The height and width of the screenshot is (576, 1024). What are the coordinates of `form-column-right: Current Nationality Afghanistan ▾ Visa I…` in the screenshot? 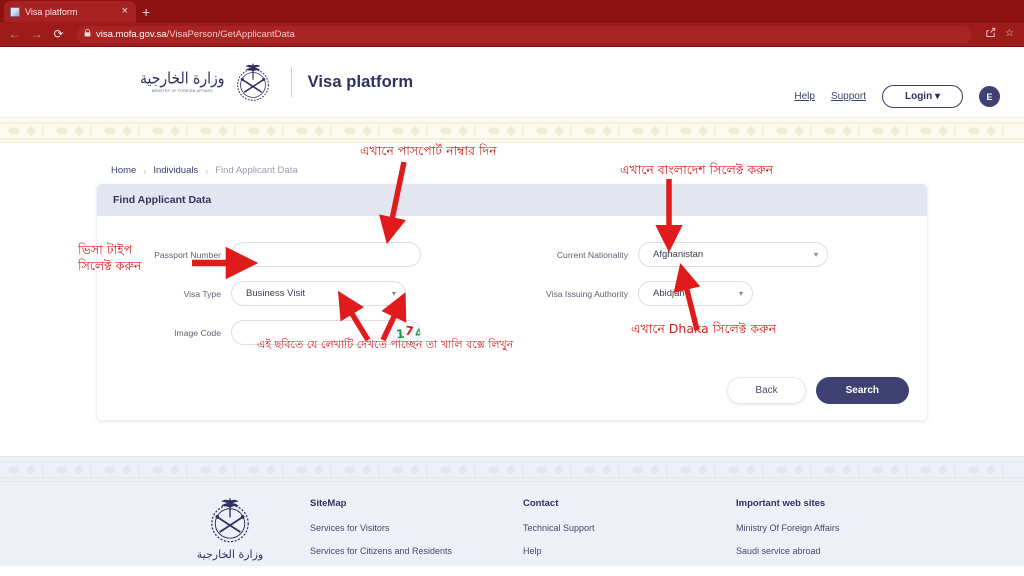 It's located at (715, 300).